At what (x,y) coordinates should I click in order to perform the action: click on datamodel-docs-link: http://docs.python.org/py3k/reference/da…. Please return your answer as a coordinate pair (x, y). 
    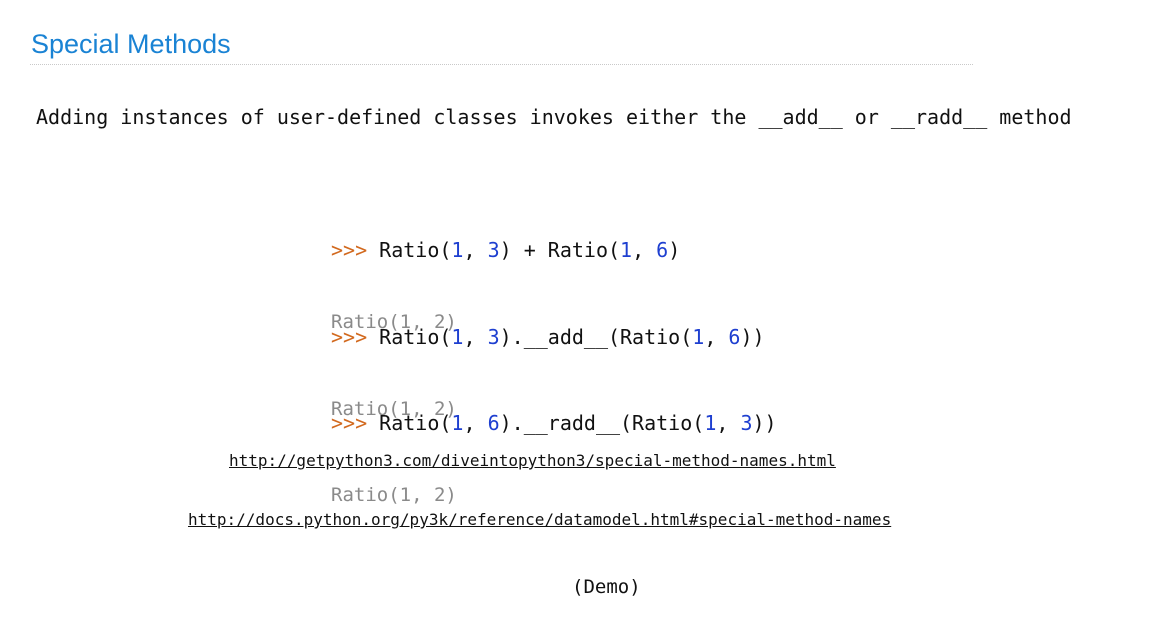
    Looking at the image, I should click on (539, 519).